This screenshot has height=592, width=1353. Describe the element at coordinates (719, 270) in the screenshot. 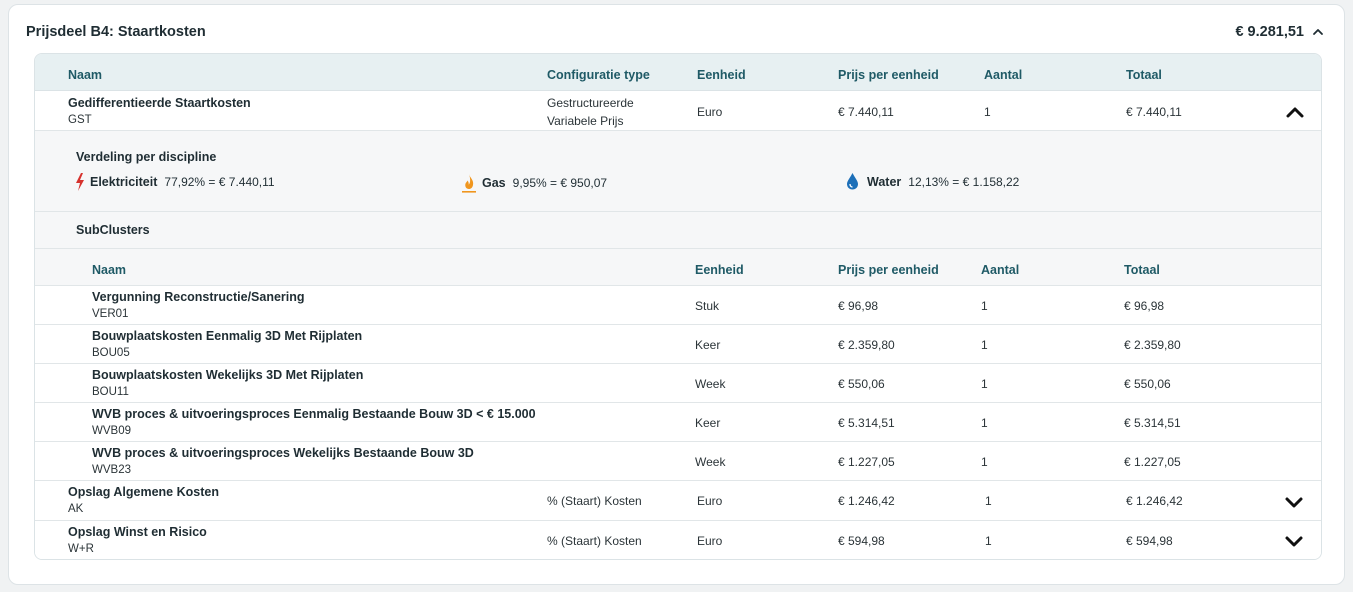

I see `sub-col-eenheid: Eenheid` at that location.